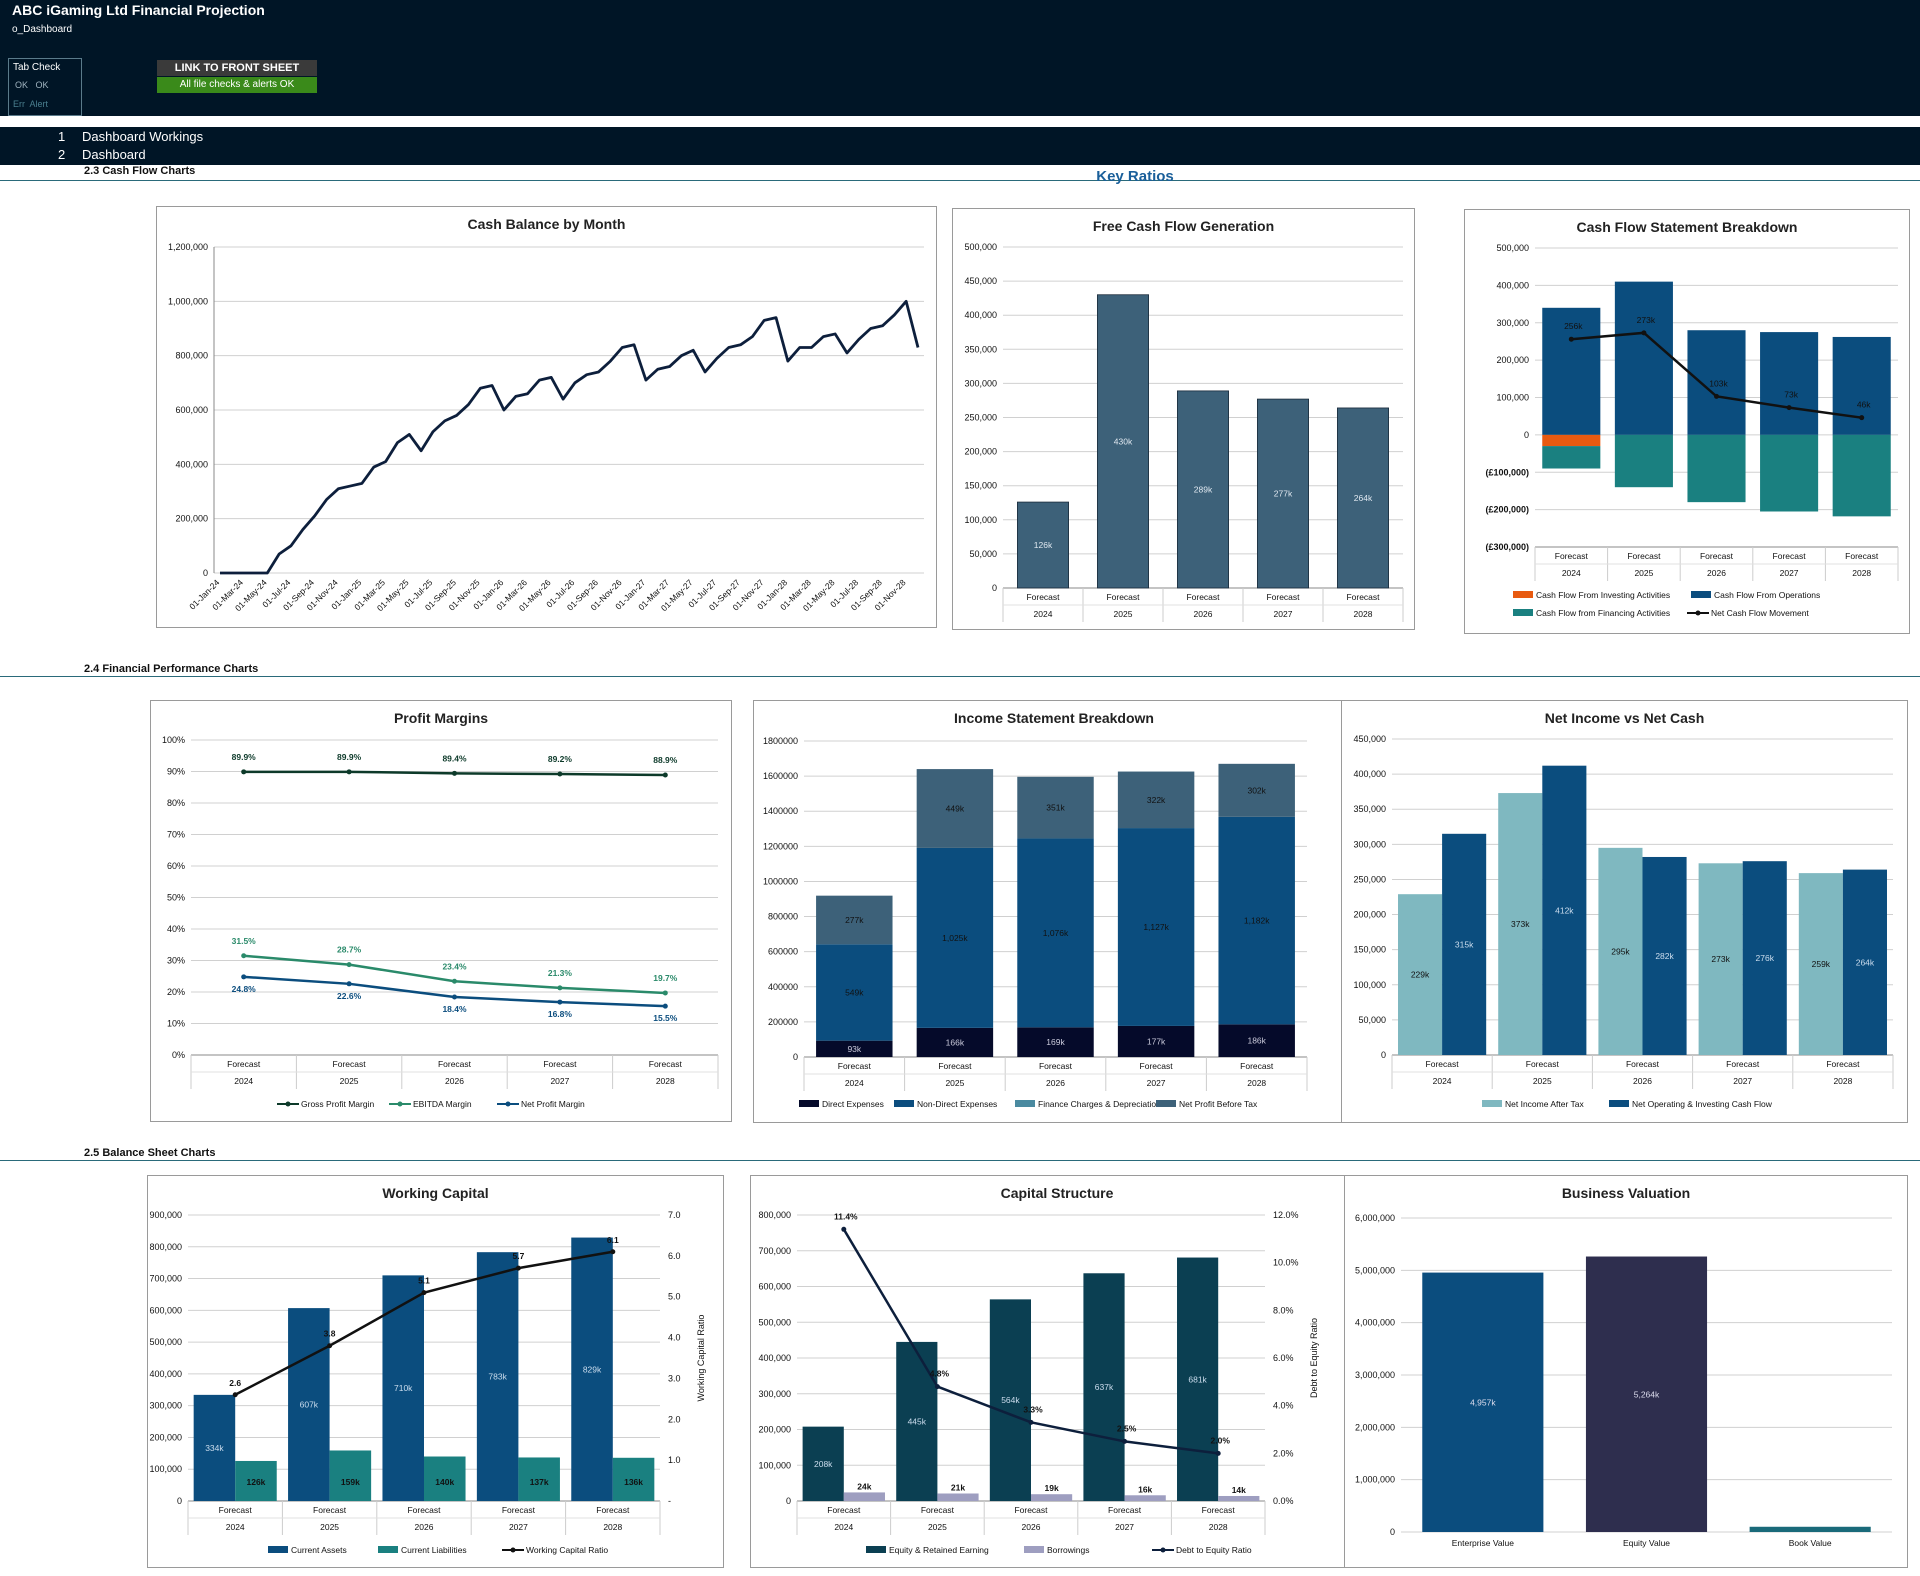 The image size is (1920, 1576). Describe the element at coordinates (176, 835) in the screenshot. I see `y-tick-label: 70%` at that location.